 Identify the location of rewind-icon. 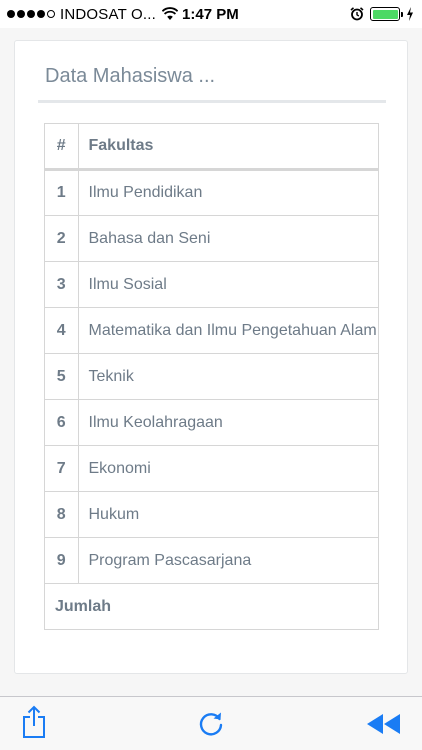
(383, 724).